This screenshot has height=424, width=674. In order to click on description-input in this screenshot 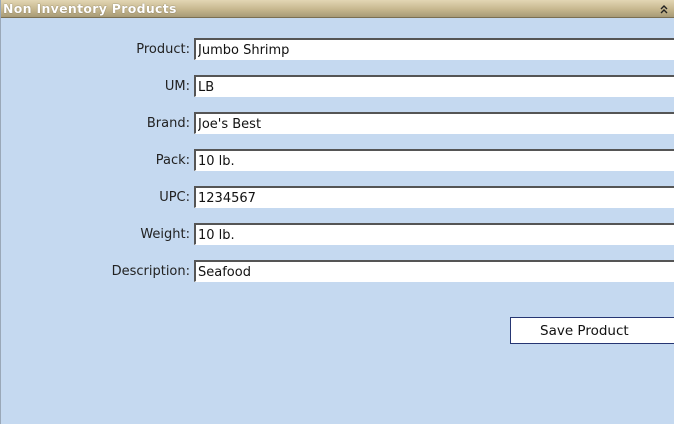, I will do `click(434, 271)`.